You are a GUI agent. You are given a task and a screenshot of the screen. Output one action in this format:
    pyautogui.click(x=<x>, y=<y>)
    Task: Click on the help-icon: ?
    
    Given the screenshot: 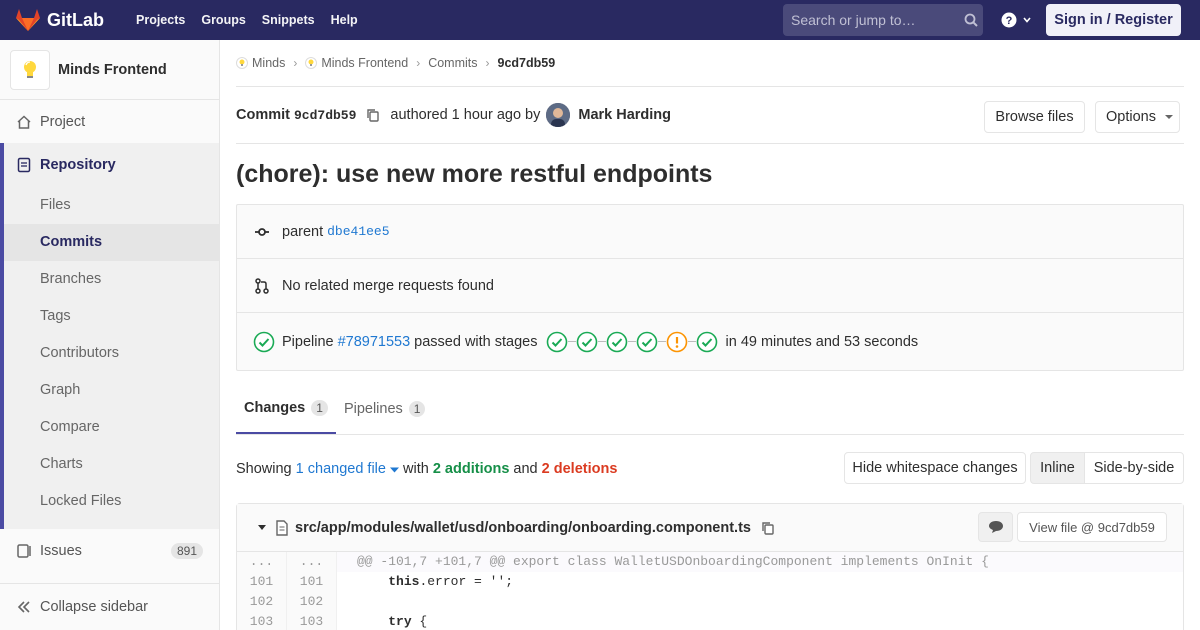 What is the action you would take?
    pyautogui.click(x=1009, y=20)
    